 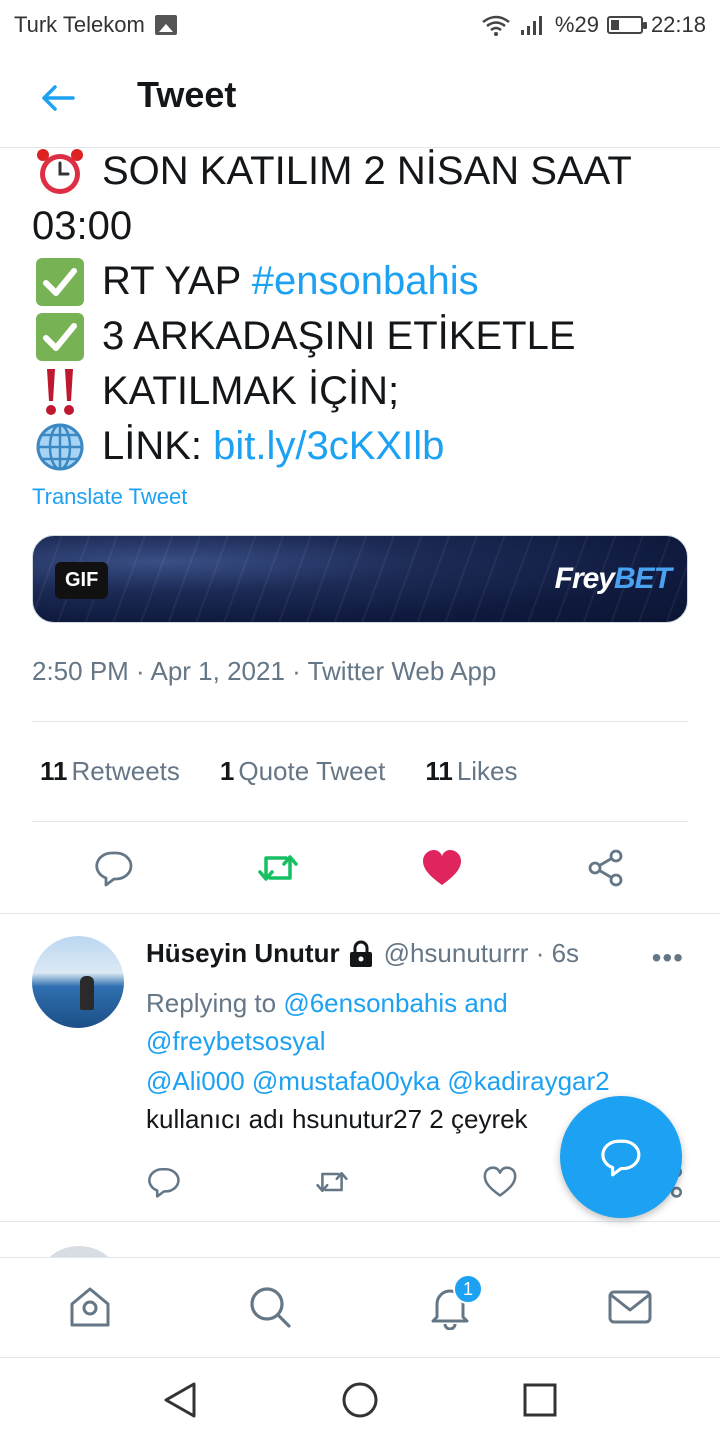 I want to click on carrier-name: Turk Telekom, so click(x=79, y=24).